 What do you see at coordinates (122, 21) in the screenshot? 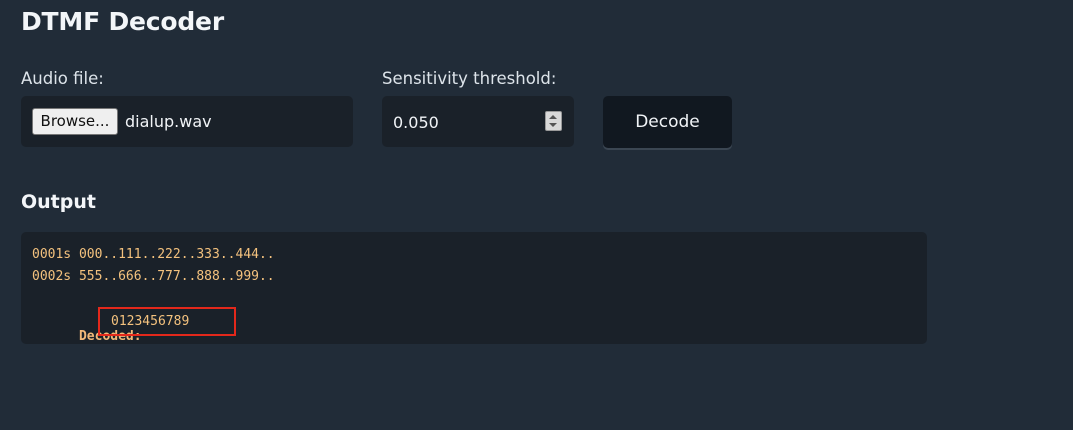
I see `page-title: DTMF Decoder` at bounding box center [122, 21].